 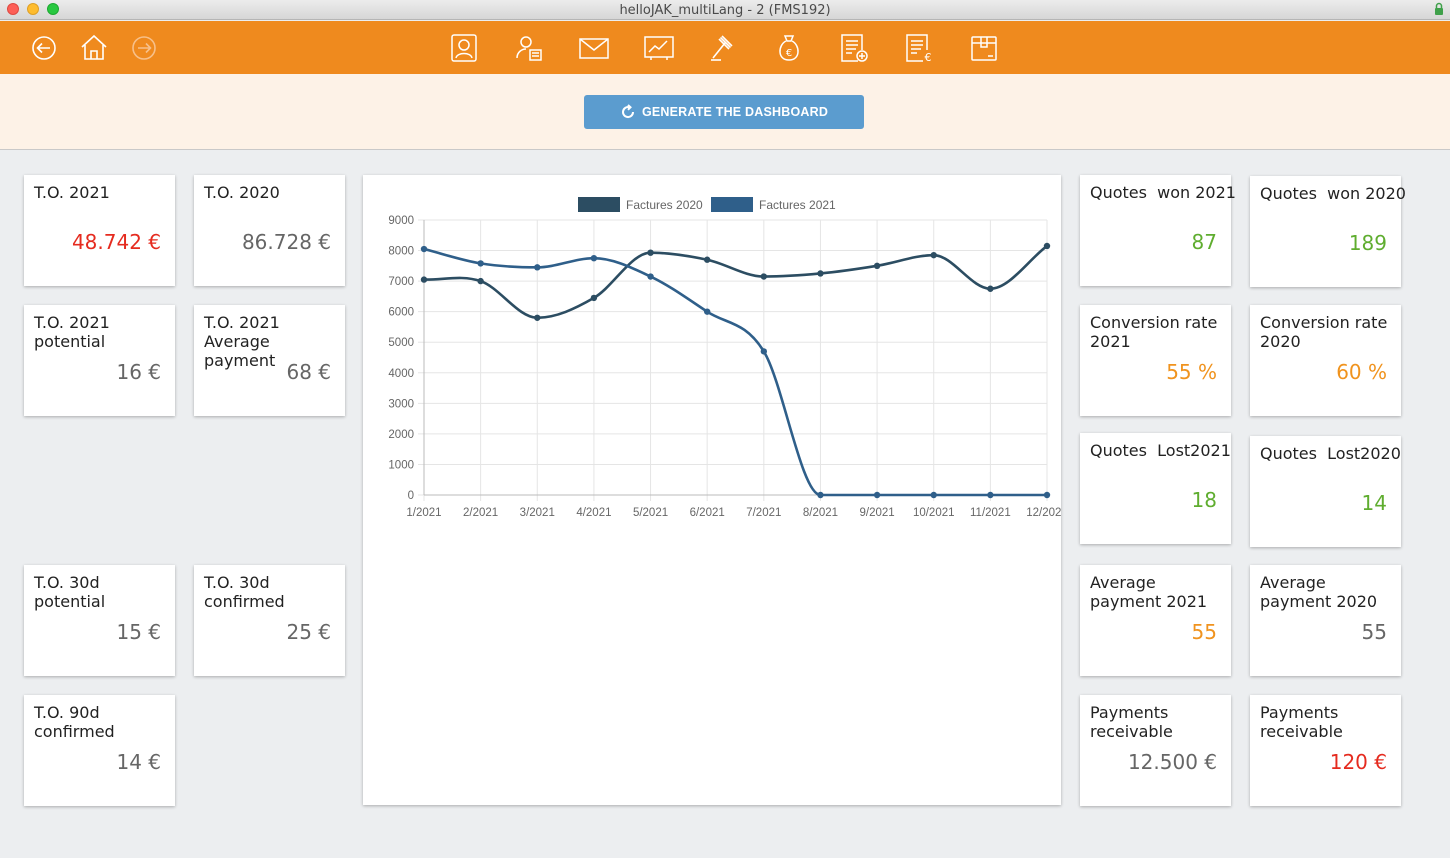 What do you see at coordinates (1319, 592) in the screenshot?
I see `kpi-label: Average payment 2020` at bounding box center [1319, 592].